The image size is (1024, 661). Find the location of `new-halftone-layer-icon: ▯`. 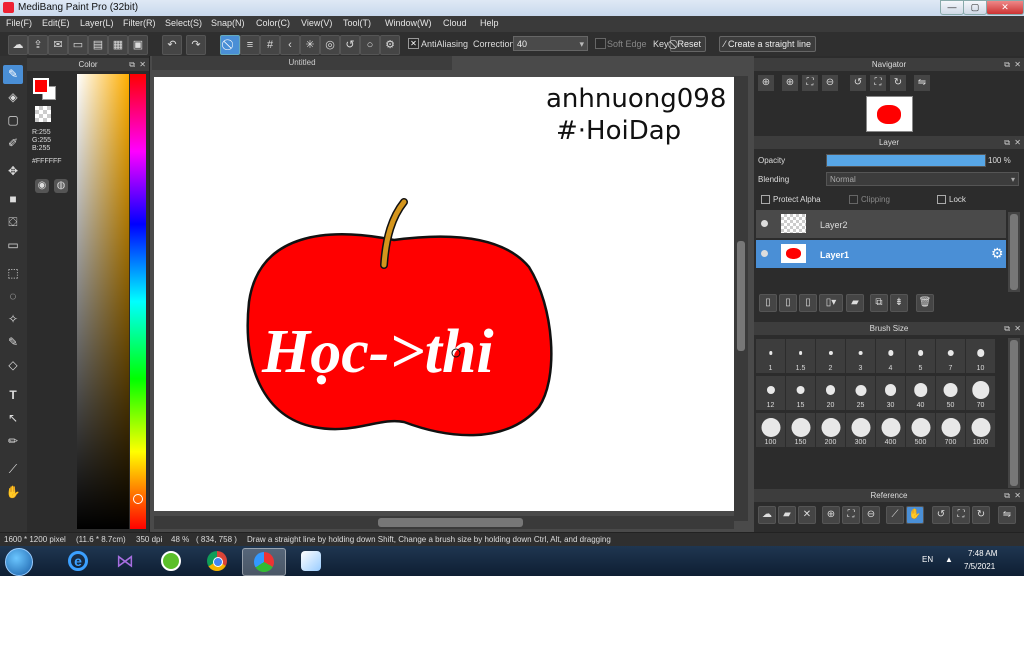

new-halftone-layer-icon: ▯ is located at coordinates (788, 303).